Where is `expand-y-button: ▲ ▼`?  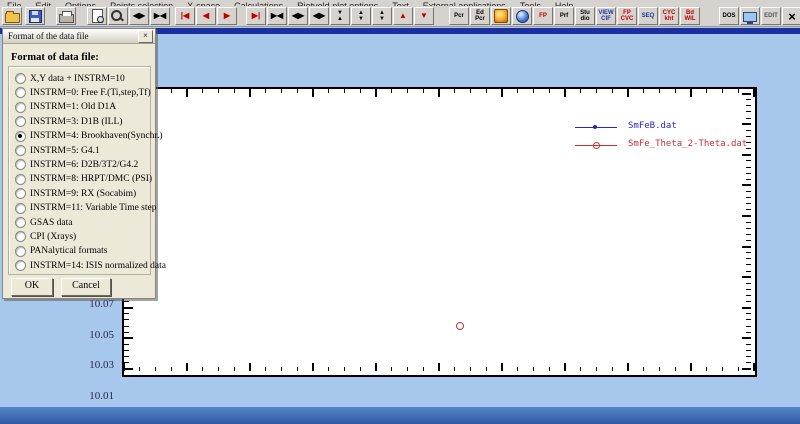 expand-y-button: ▲ ▼ is located at coordinates (361, 16).